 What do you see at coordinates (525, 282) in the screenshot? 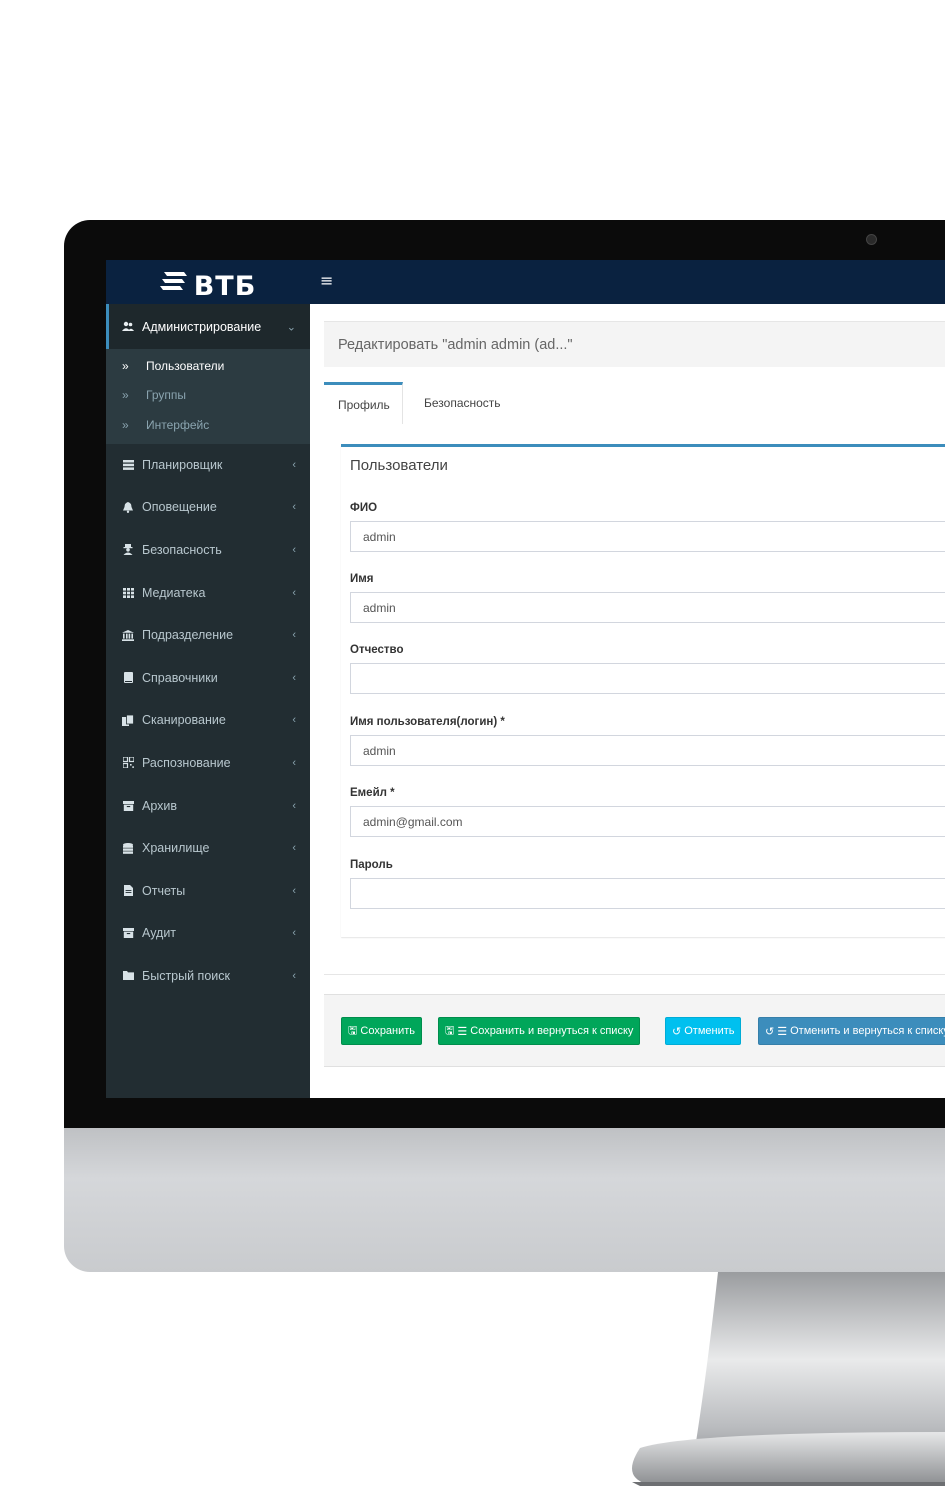
I see `top-navbar: ВТБ ≡` at bounding box center [525, 282].